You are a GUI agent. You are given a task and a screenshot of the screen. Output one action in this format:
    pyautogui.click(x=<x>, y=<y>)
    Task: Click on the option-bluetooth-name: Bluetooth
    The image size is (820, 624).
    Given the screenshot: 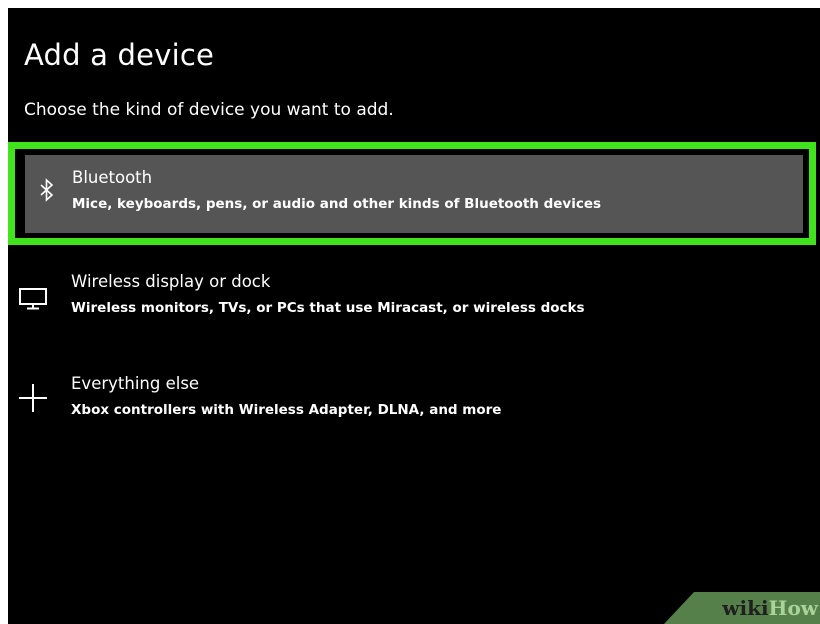 What is the action you would take?
    pyautogui.click(x=112, y=177)
    